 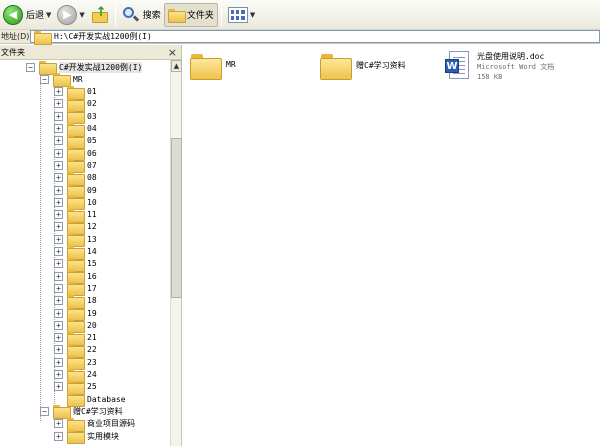 What do you see at coordinates (81, 15) in the screenshot?
I see `forward-dropdown-icon: ▼` at bounding box center [81, 15].